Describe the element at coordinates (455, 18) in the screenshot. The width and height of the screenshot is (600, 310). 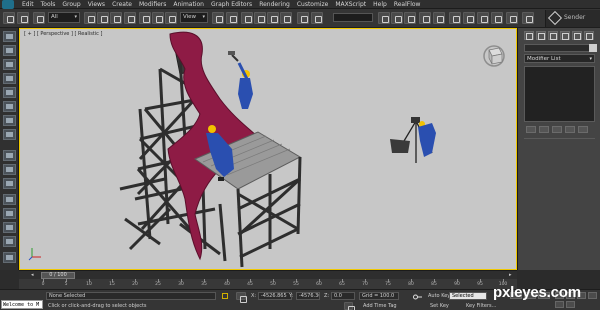
I see `material-editor-icon` at that location.